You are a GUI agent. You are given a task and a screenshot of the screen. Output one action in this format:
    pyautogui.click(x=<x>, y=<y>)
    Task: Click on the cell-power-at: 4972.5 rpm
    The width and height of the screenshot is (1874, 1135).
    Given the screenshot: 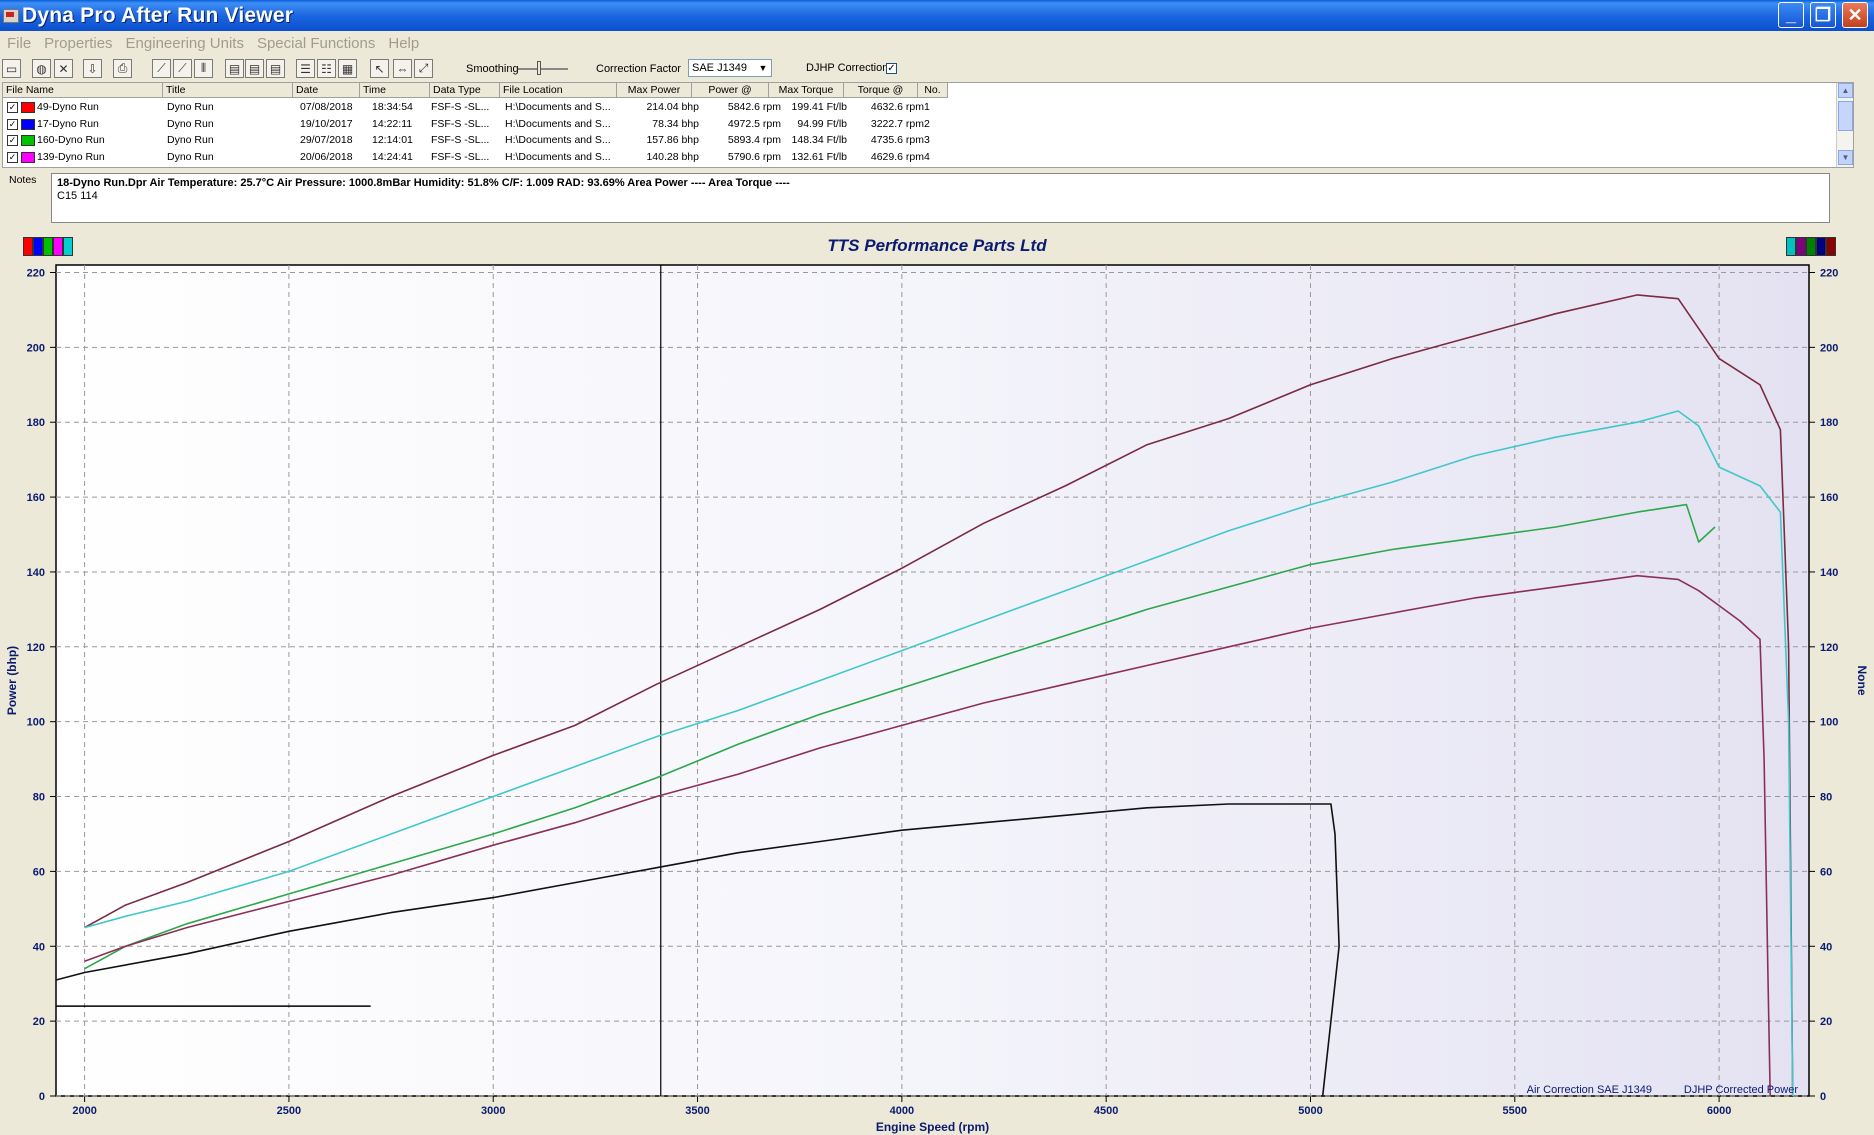 What is the action you would take?
    pyautogui.click(x=754, y=123)
    